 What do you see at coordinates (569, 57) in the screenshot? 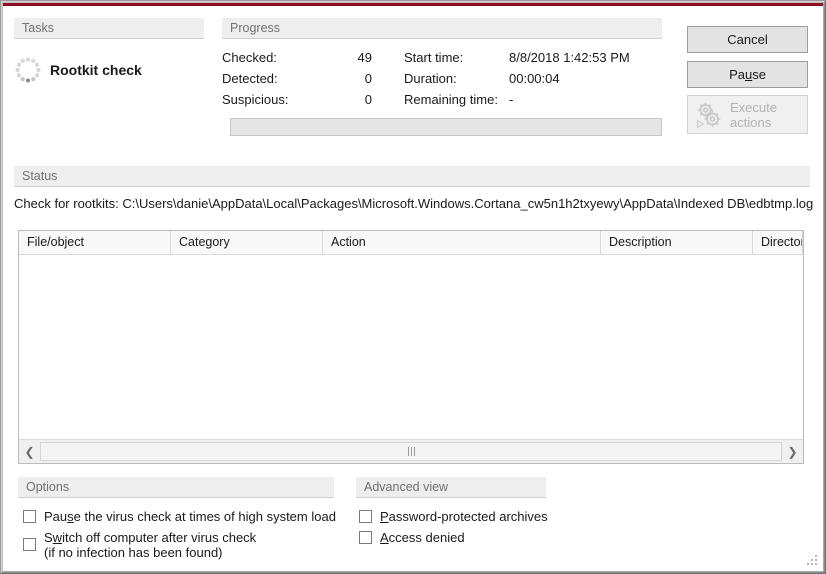
I see `start-time-value: 8/8/2018 1:42:53 PM` at bounding box center [569, 57].